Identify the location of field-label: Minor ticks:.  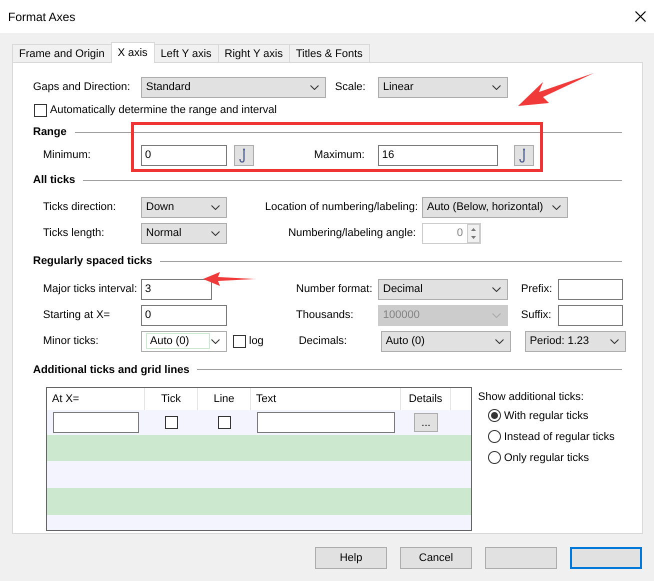
(71, 341).